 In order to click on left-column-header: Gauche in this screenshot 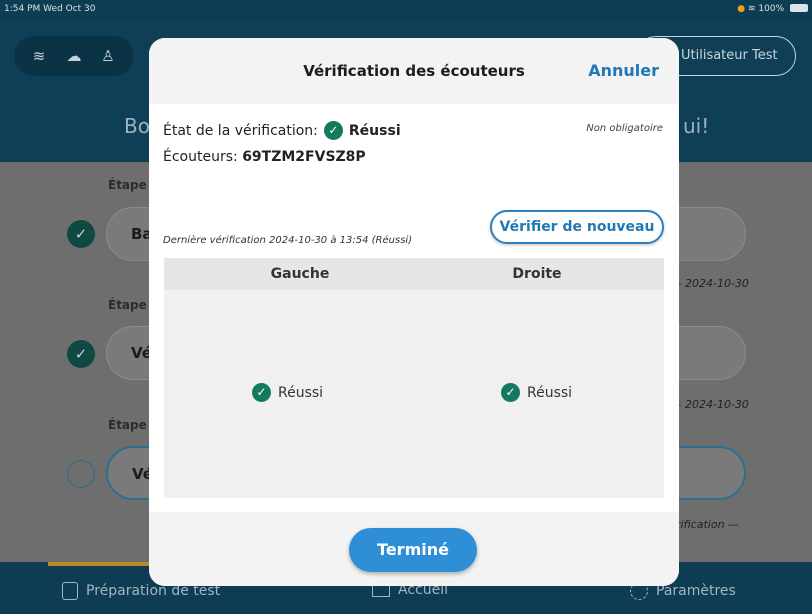, I will do `click(300, 274)`.